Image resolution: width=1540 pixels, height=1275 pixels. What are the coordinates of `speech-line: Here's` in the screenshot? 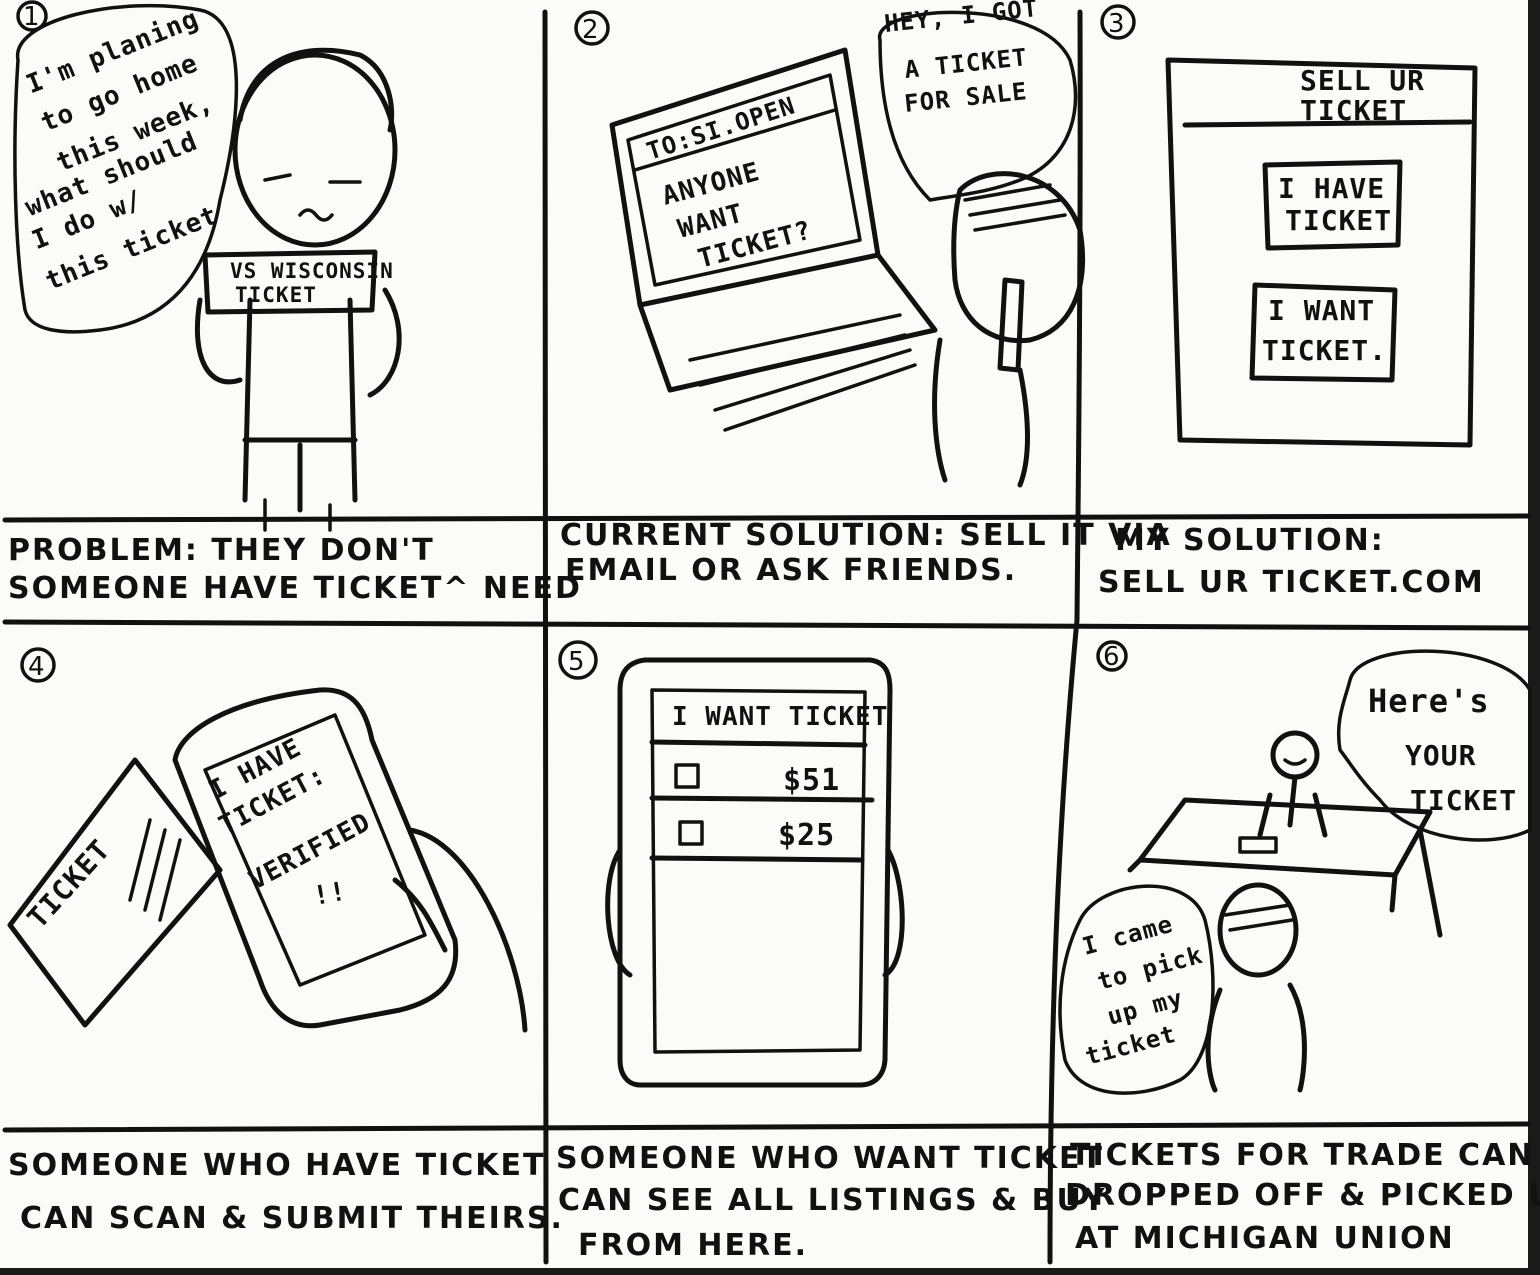 It's located at (1429, 701).